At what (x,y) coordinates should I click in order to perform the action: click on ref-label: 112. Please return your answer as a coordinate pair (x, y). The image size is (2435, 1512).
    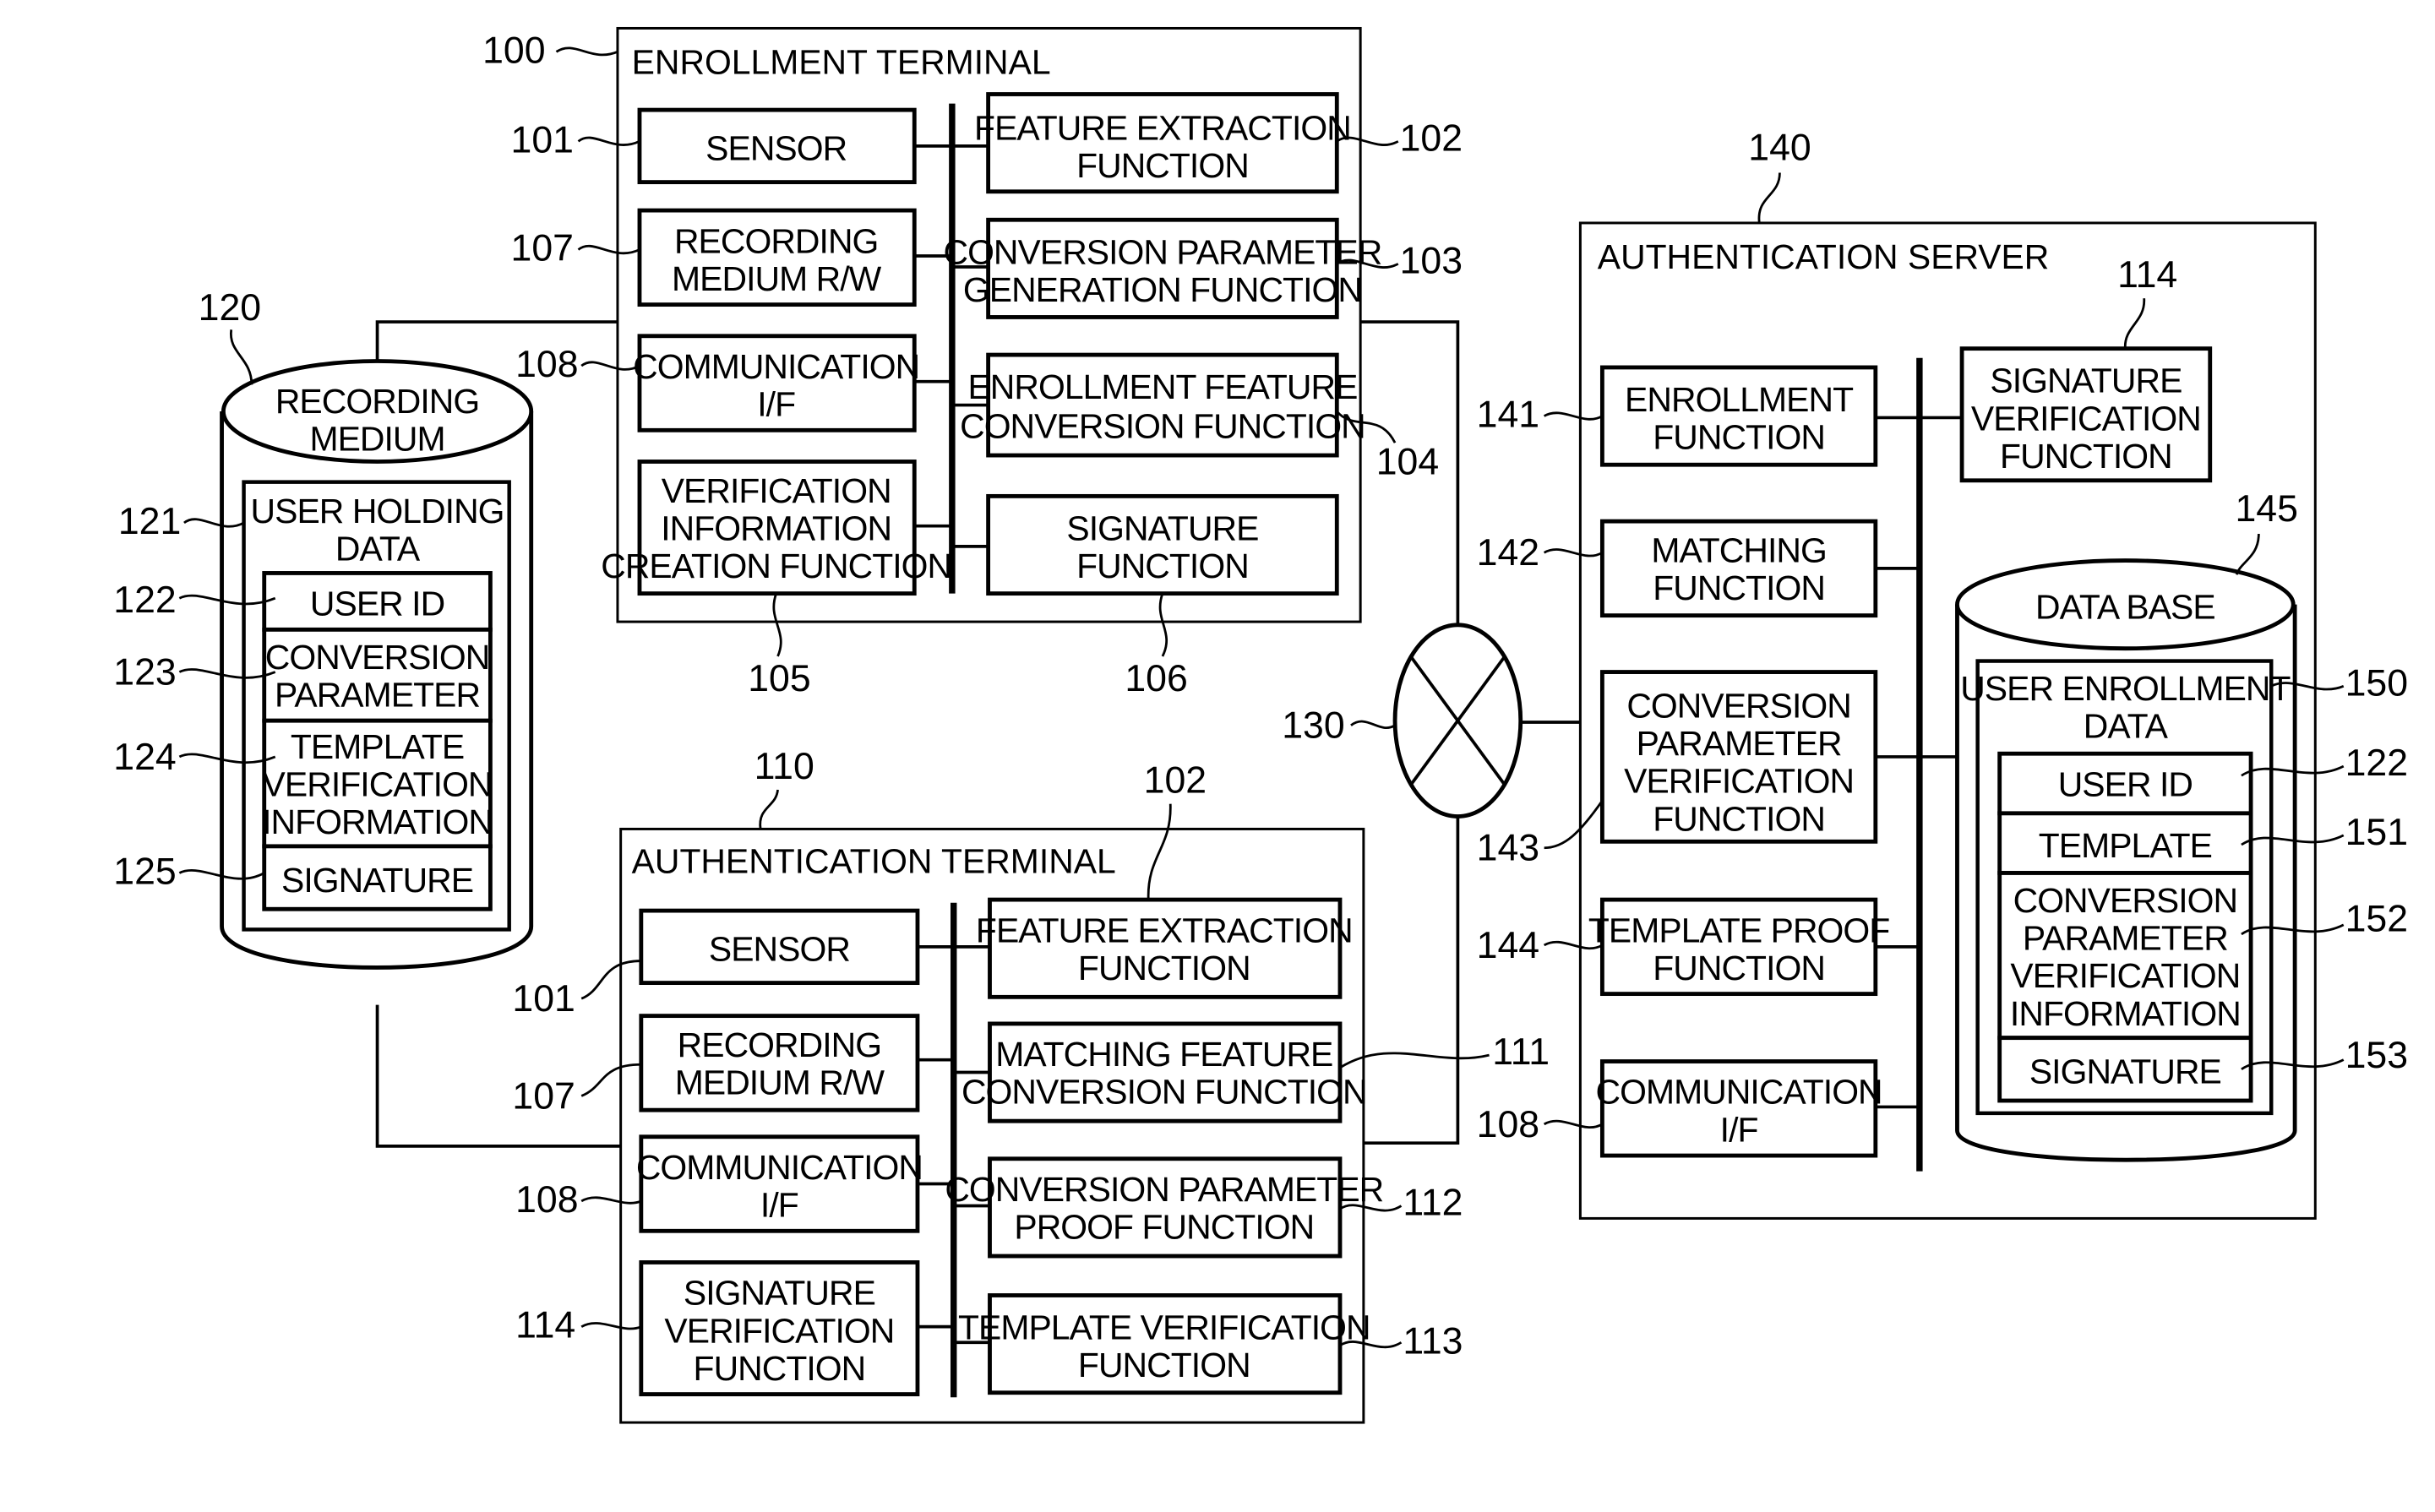
    Looking at the image, I should click on (1433, 1203).